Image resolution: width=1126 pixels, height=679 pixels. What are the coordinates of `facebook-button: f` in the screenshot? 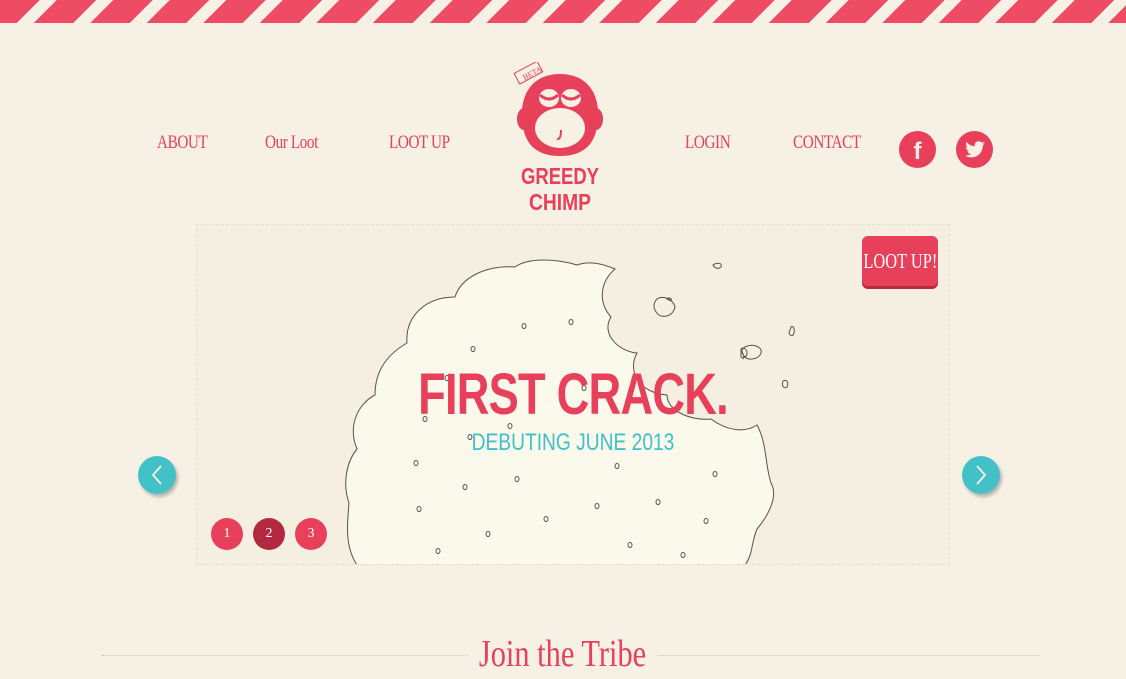 It's located at (917, 149).